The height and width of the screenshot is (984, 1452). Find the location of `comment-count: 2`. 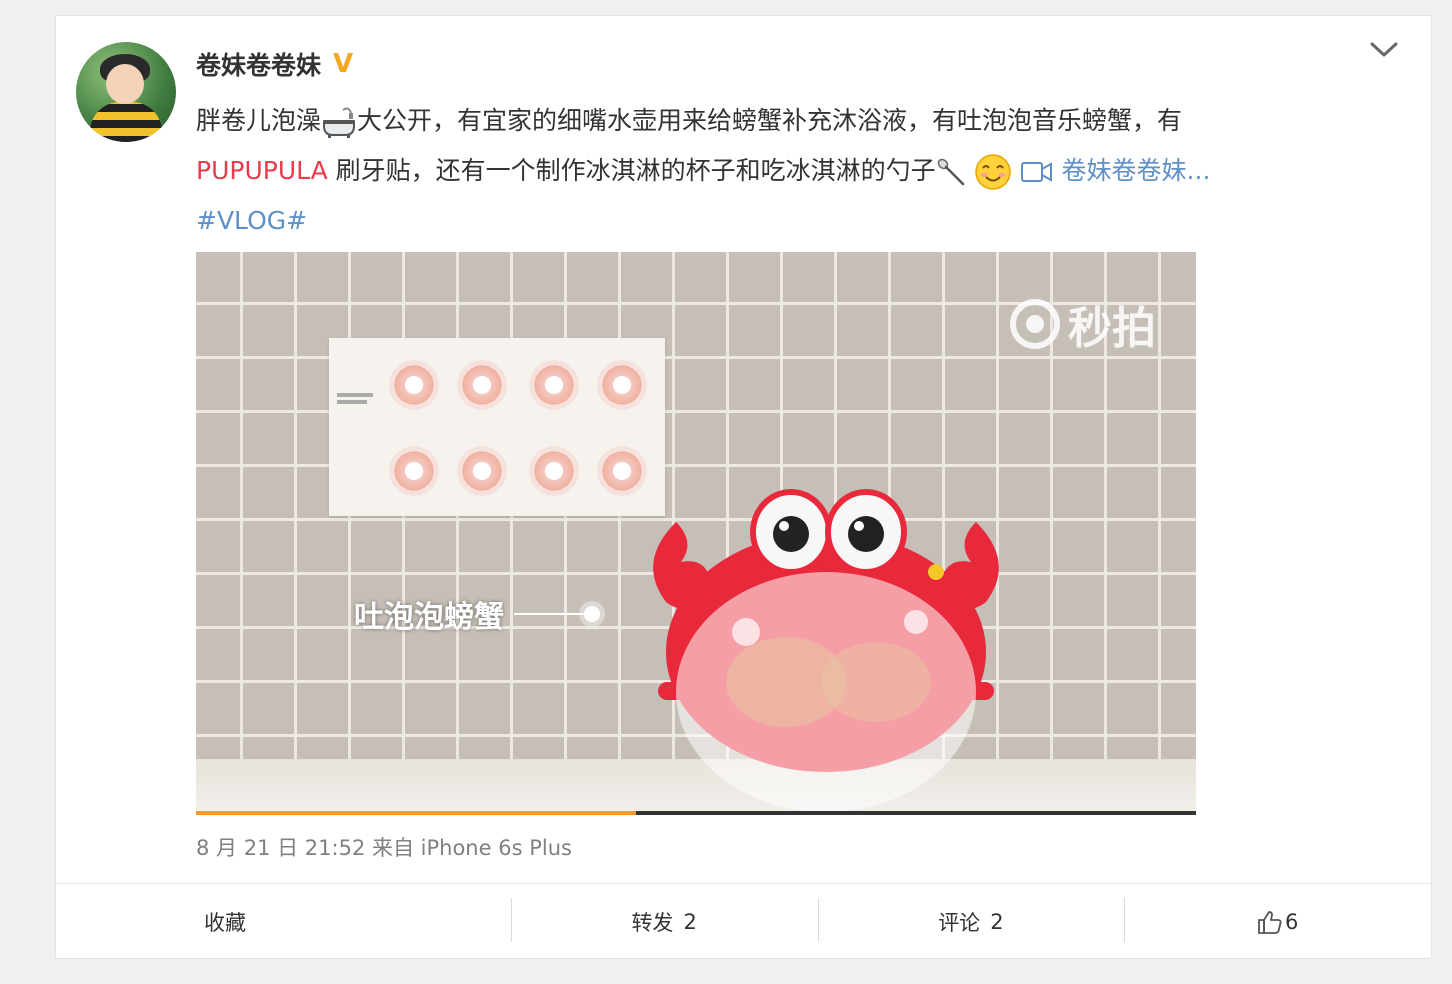

comment-count: 2 is located at coordinates (997, 922).